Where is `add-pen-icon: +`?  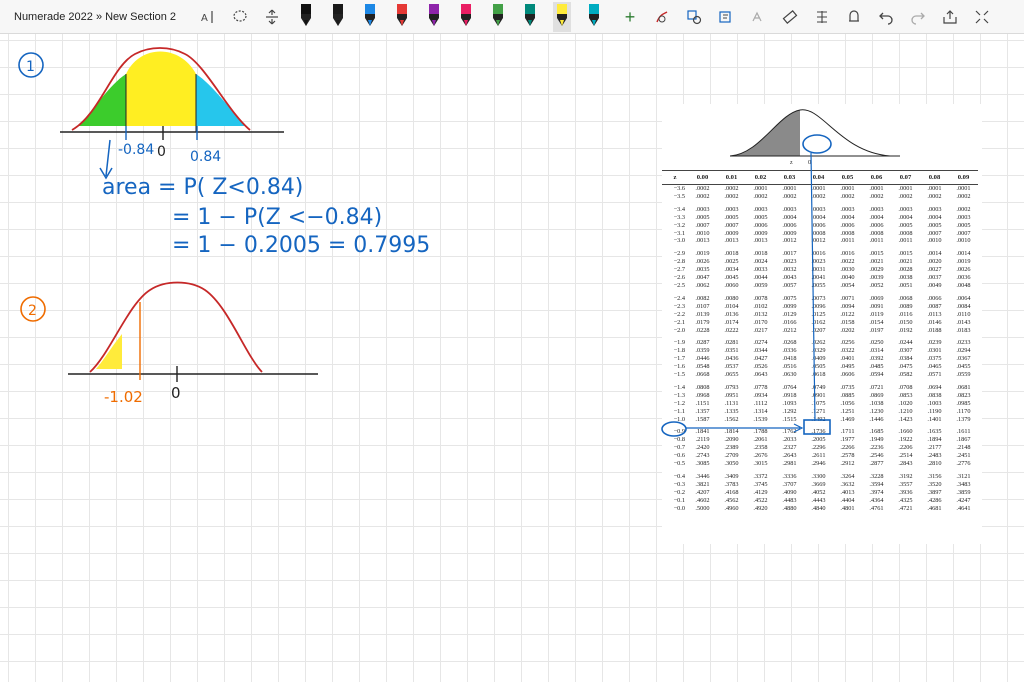 add-pen-icon: + is located at coordinates (630, 17).